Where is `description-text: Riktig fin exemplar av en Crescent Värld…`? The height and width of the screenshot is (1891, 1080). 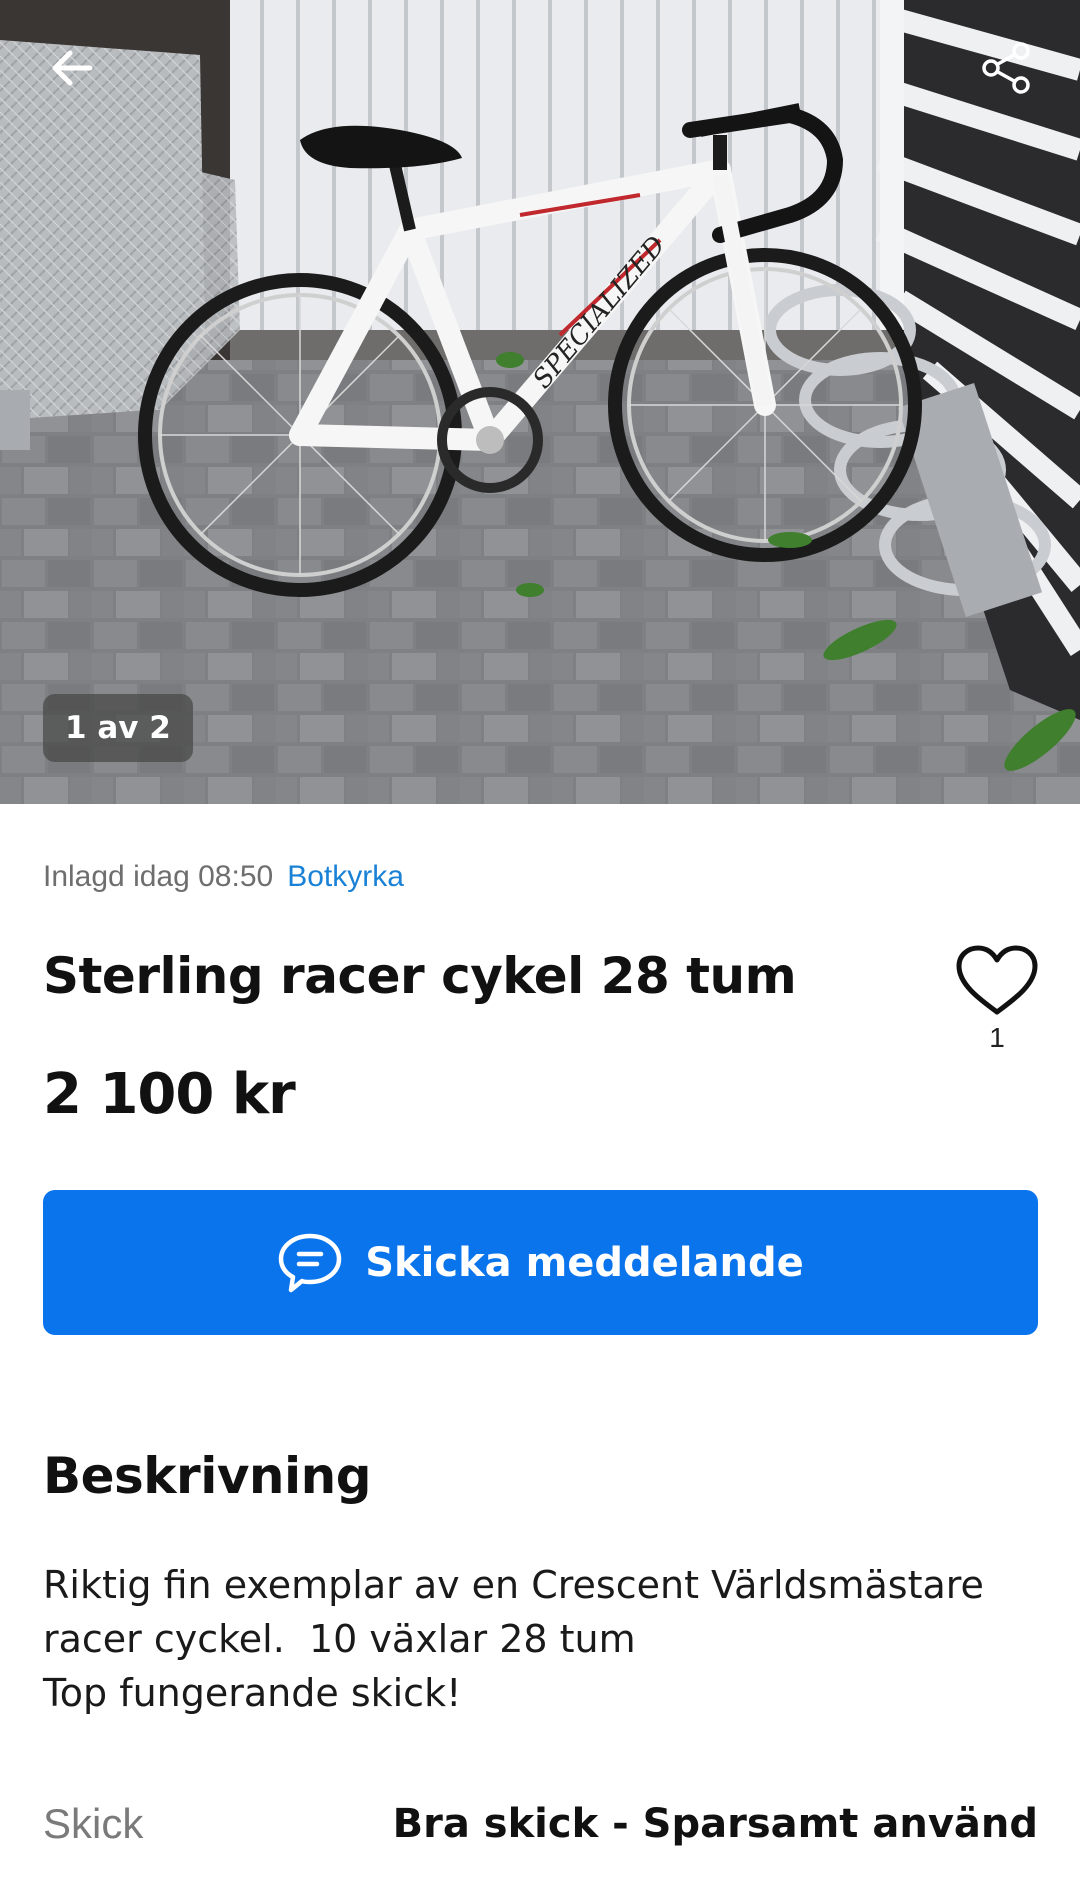 description-text: Riktig fin exemplar av en Crescent Värld… is located at coordinates (538, 1639).